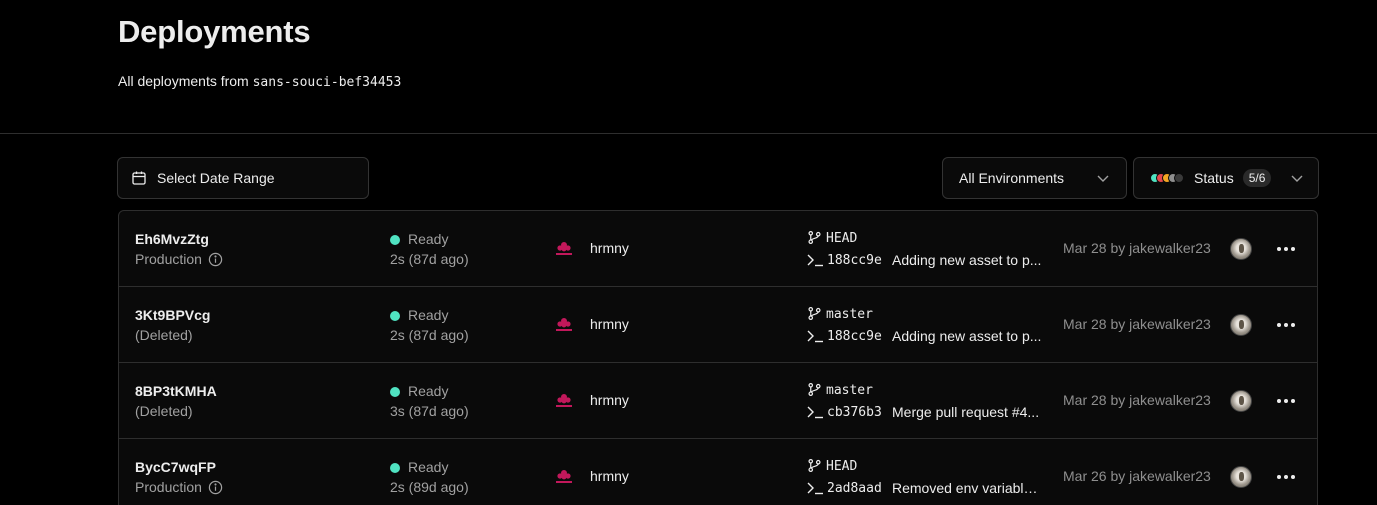  I want to click on deployment-duration: 3s (87d ago), so click(429, 411).